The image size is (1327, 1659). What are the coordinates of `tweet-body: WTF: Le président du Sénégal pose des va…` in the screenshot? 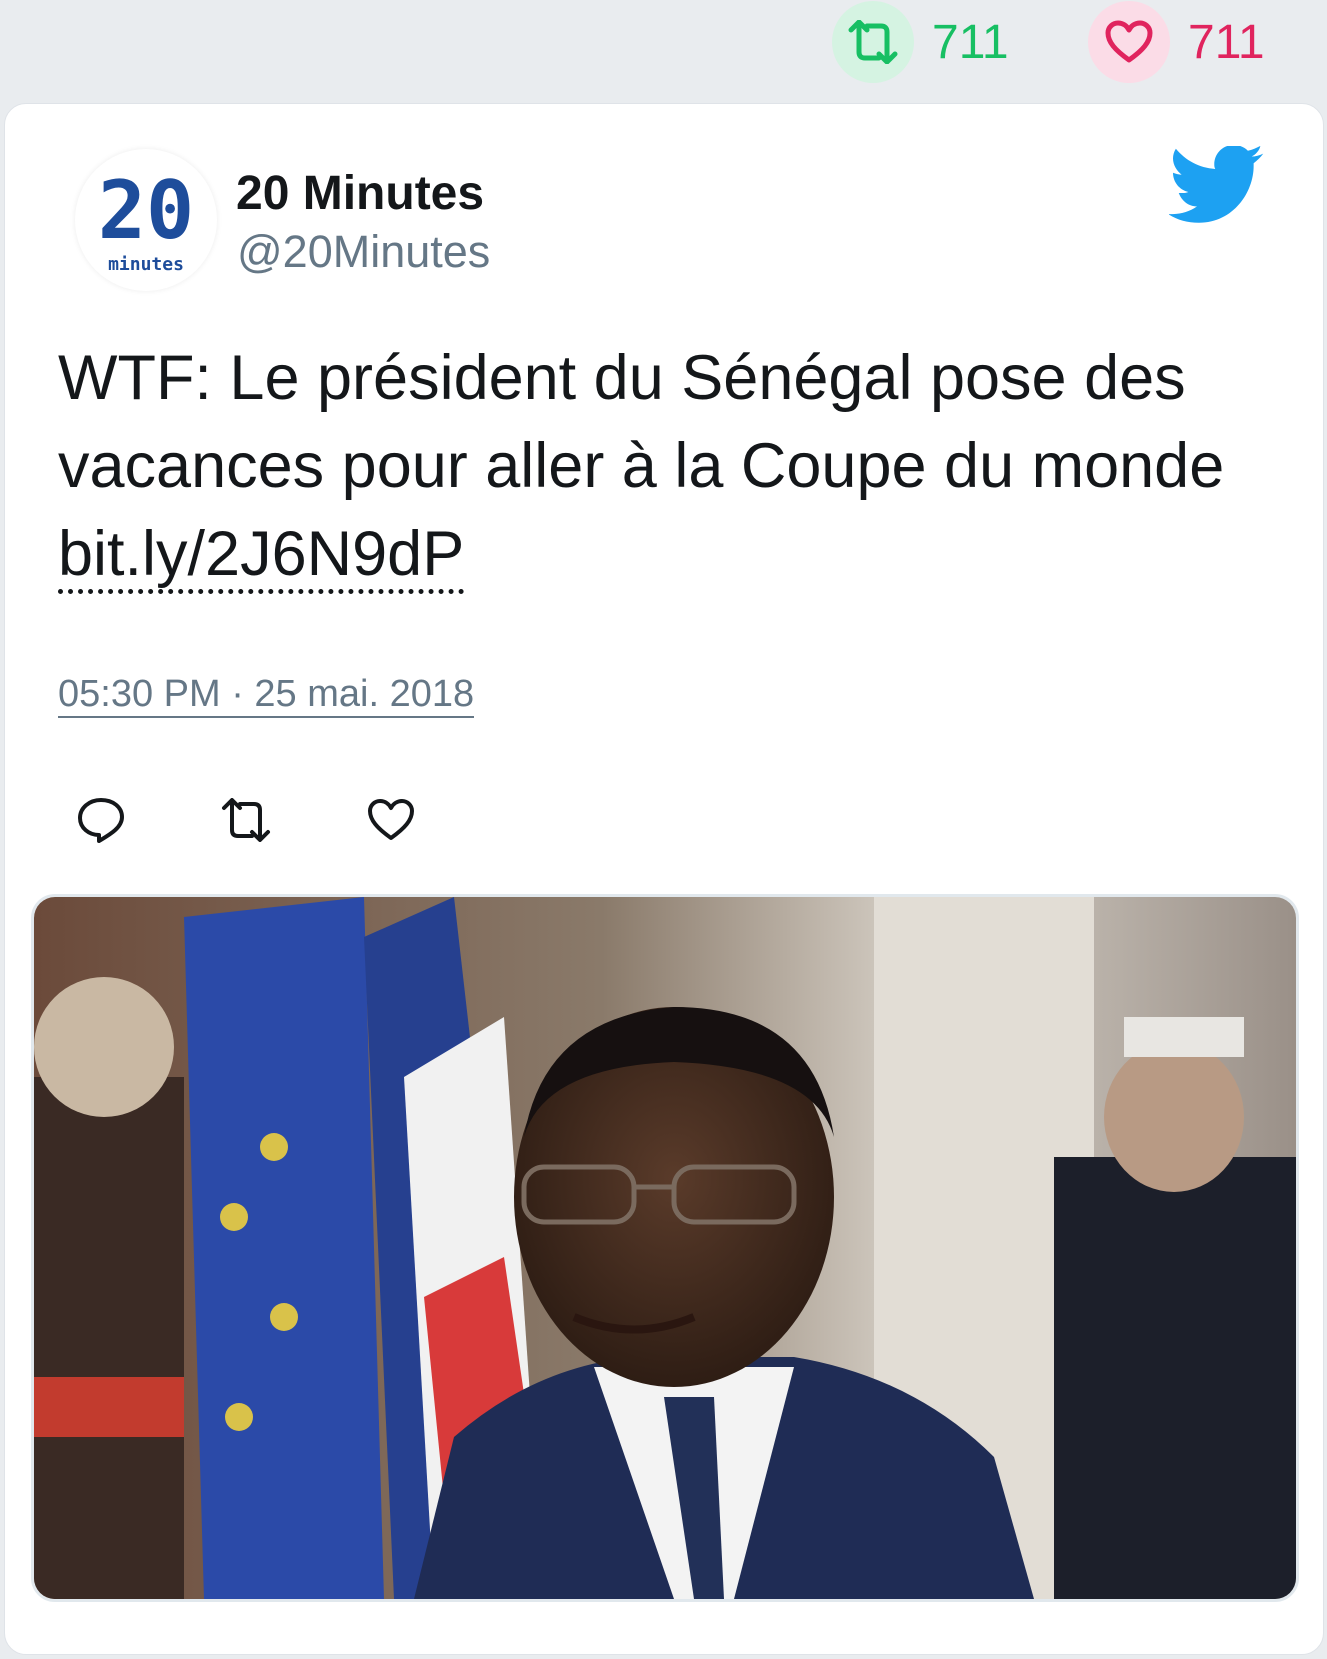 It's located at (641, 422).